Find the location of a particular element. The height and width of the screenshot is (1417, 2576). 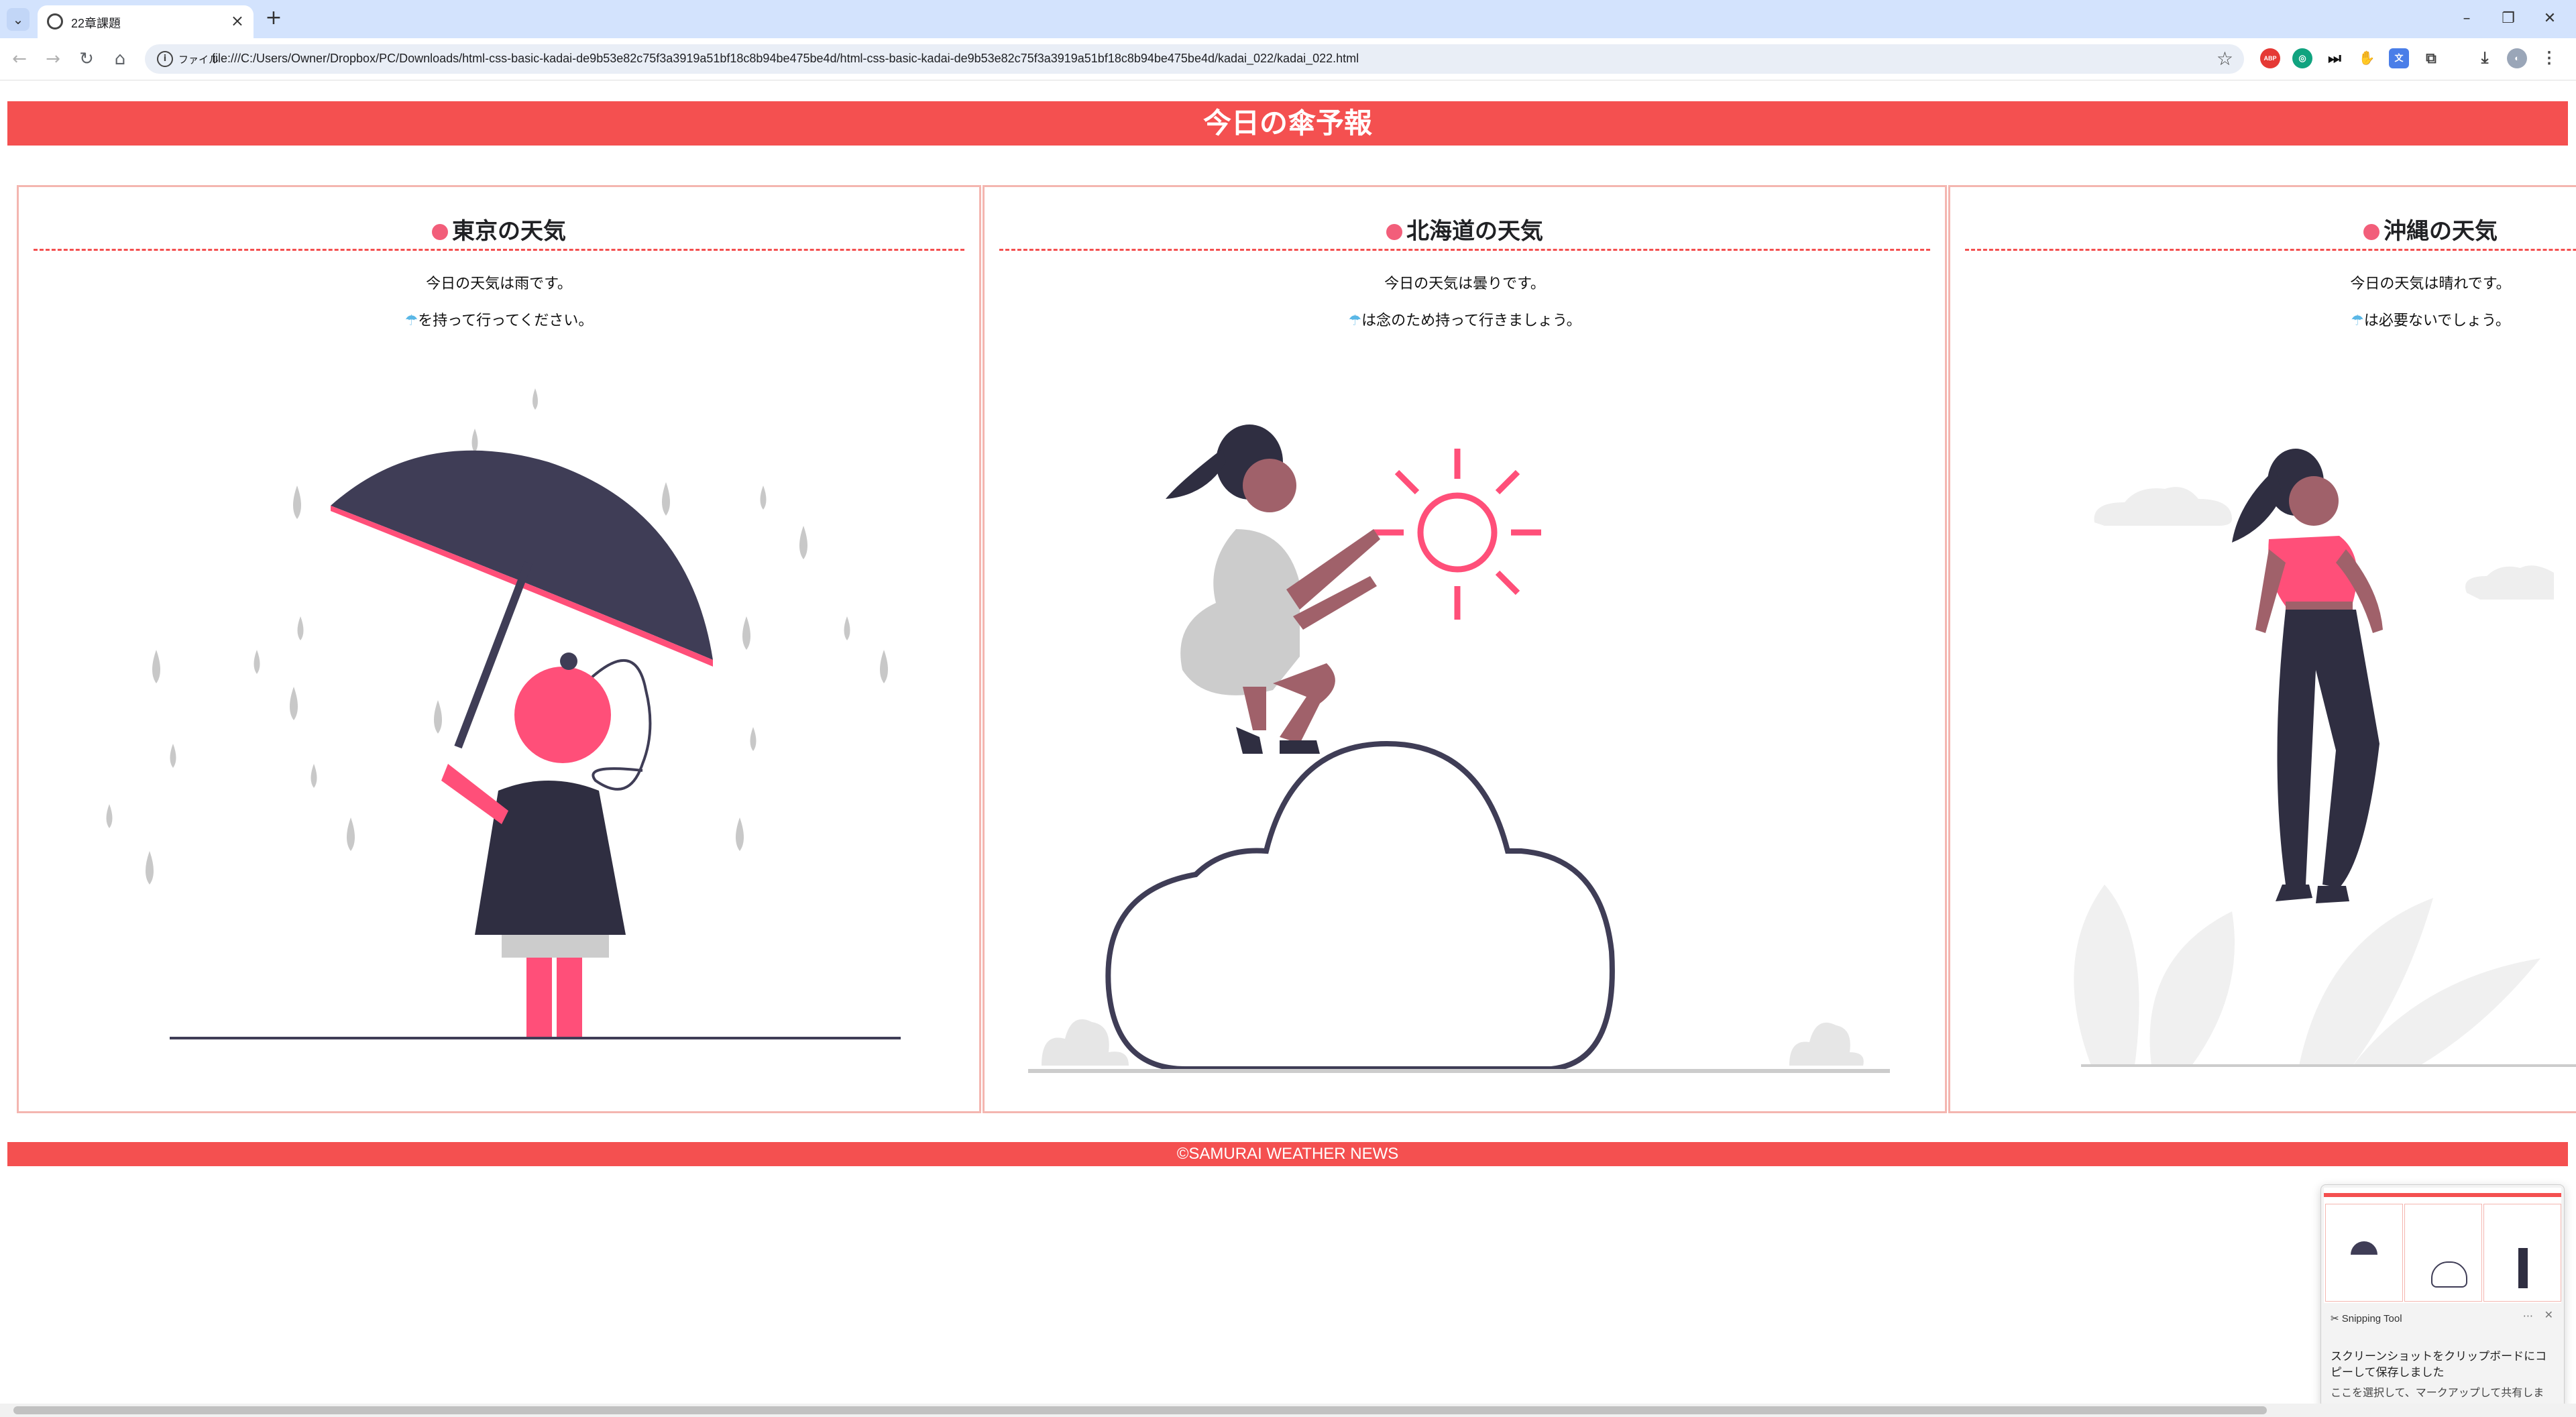

waist is located at coordinates (2319, 606).